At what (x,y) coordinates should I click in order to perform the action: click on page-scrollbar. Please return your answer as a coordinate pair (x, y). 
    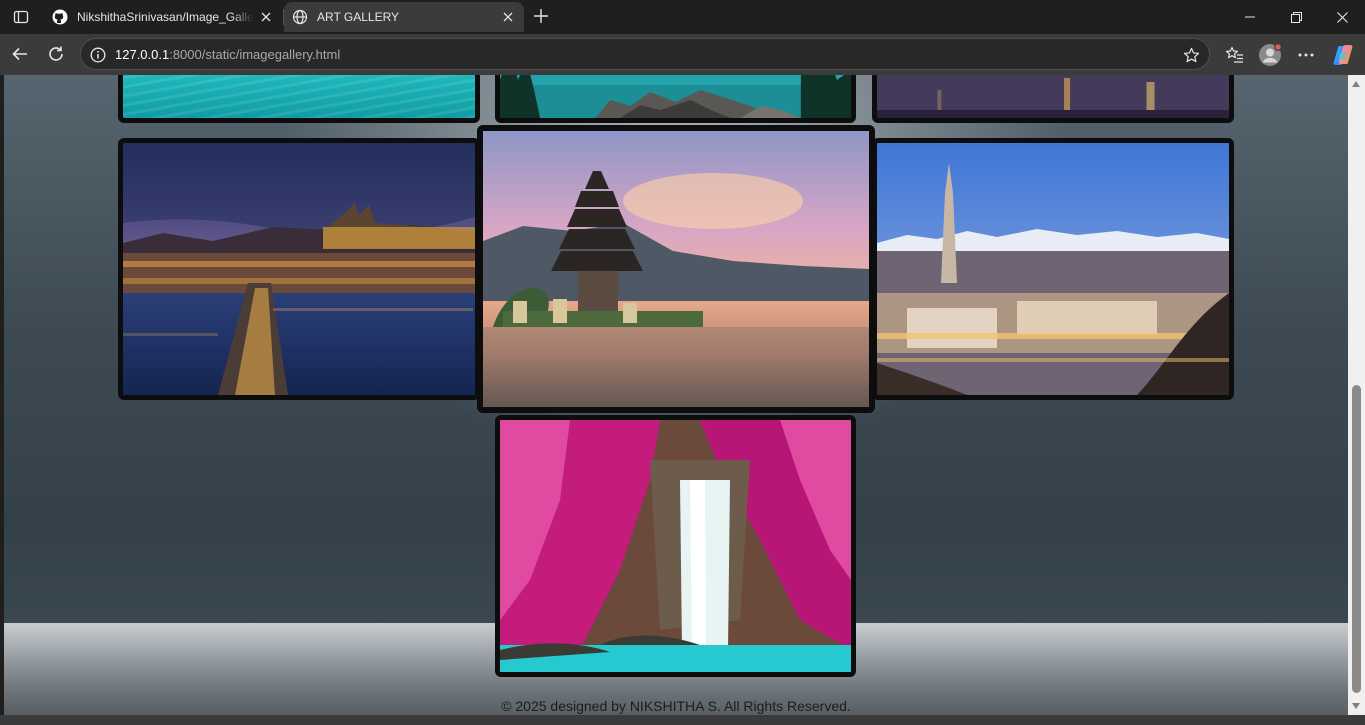
    Looking at the image, I should click on (1356, 395).